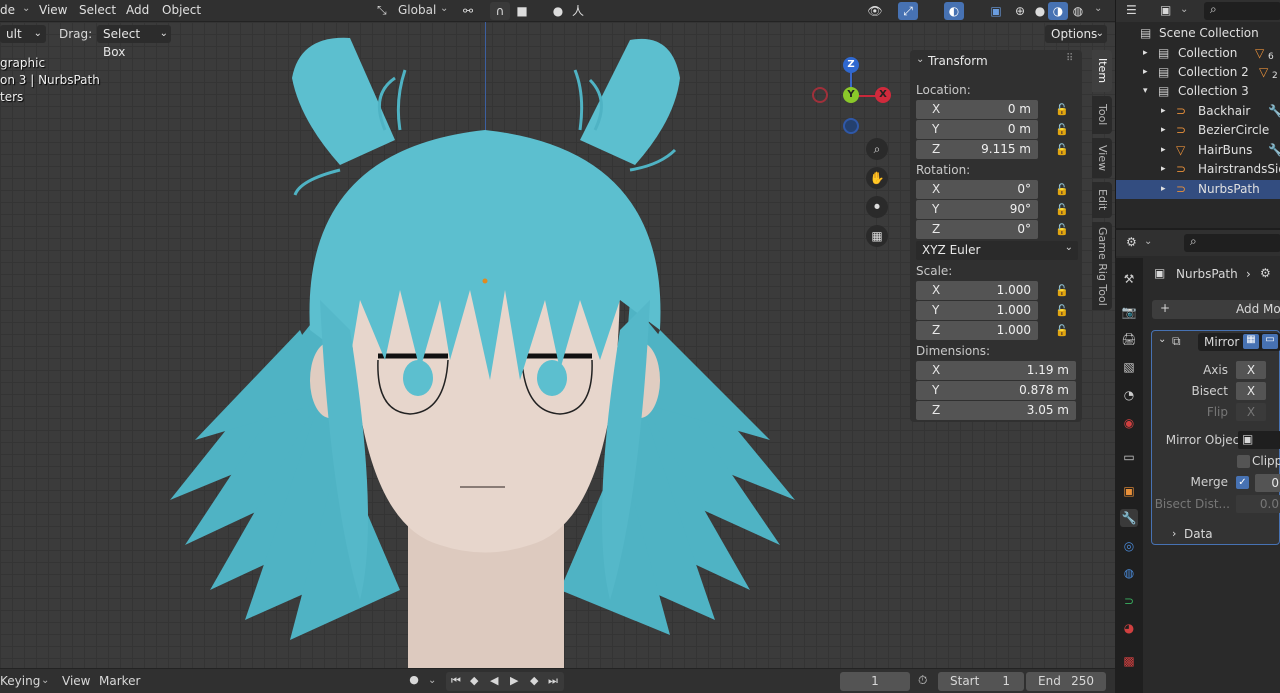 Image resolution: width=1280 pixels, height=693 pixels. I want to click on proportional-edit-icon: ●, so click(558, 11).